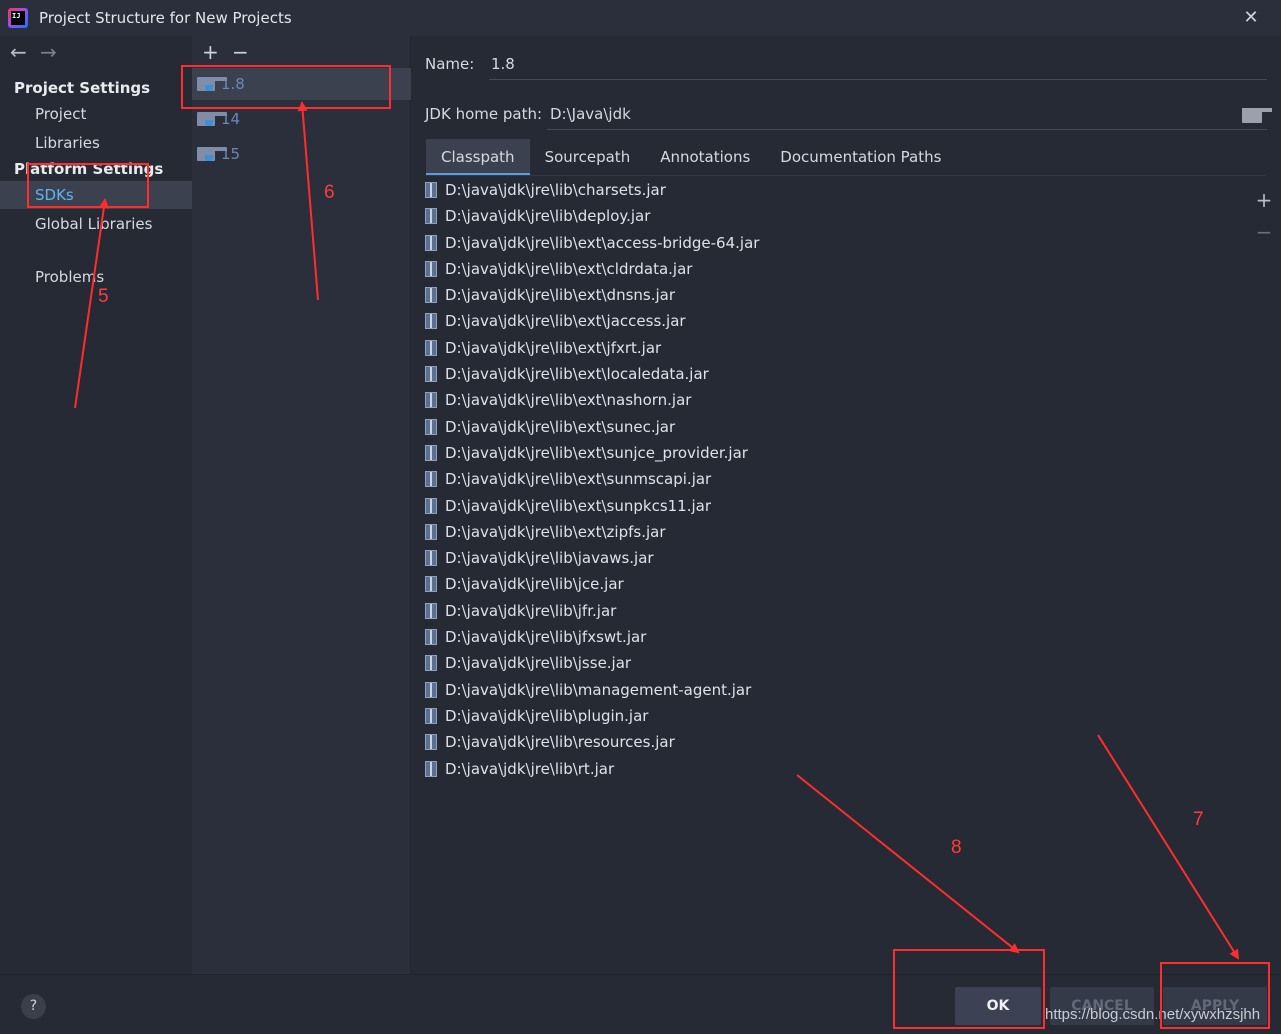 This screenshot has height=1034, width=1281. Describe the element at coordinates (548, 216) in the screenshot. I see `classpath-entry-path: D:\java\jdk\jre\lib\deploy.jar` at that location.